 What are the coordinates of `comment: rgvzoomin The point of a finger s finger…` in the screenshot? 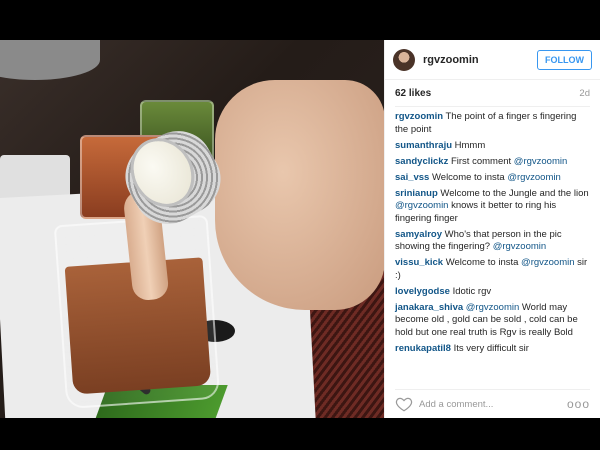 It's located at (492, 123).